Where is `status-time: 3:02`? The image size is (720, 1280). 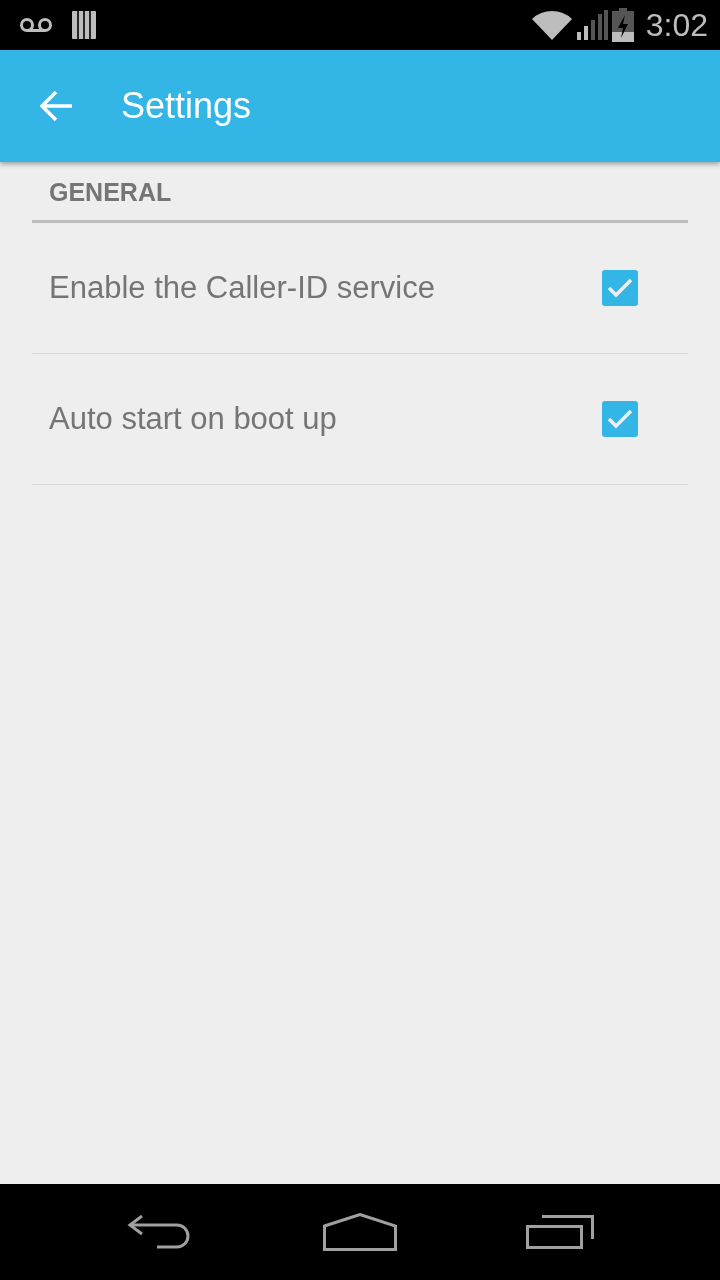 status-time: 3:02 is located at coordinates (676, 25).